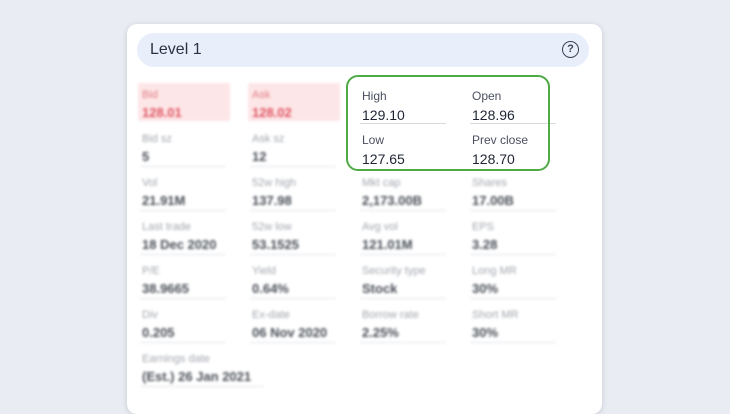 Image resolution: width=730 pixels, height=414 pixels. Describe the element at coordinates (184, 235) in the screenshot. I see `last-trade-field: Last trade 18 Dec 2020` at that location.